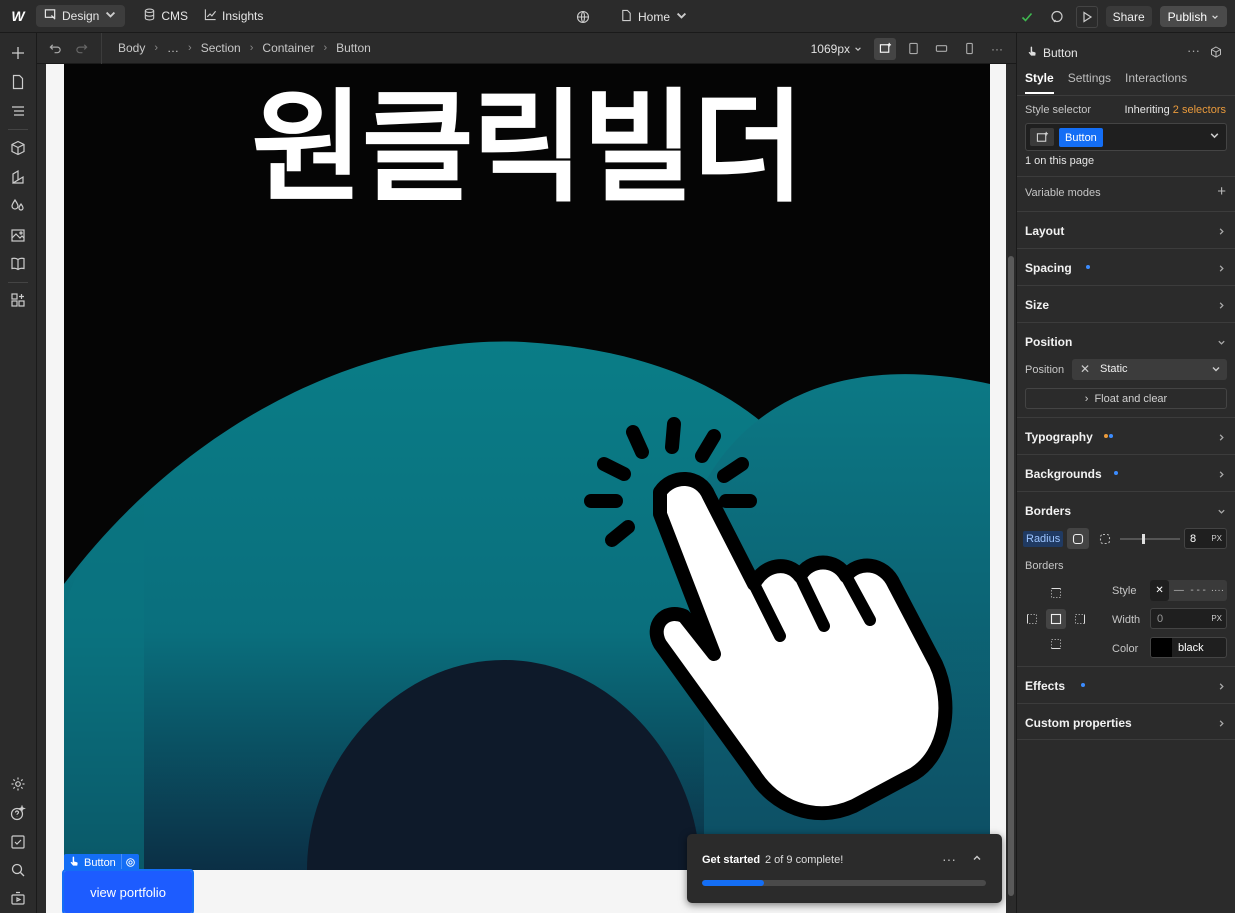  What do you see at coordinates (1216, 538) in the screenshot?
I see `radius-unit: PX` at bounding box center [1216, 538].